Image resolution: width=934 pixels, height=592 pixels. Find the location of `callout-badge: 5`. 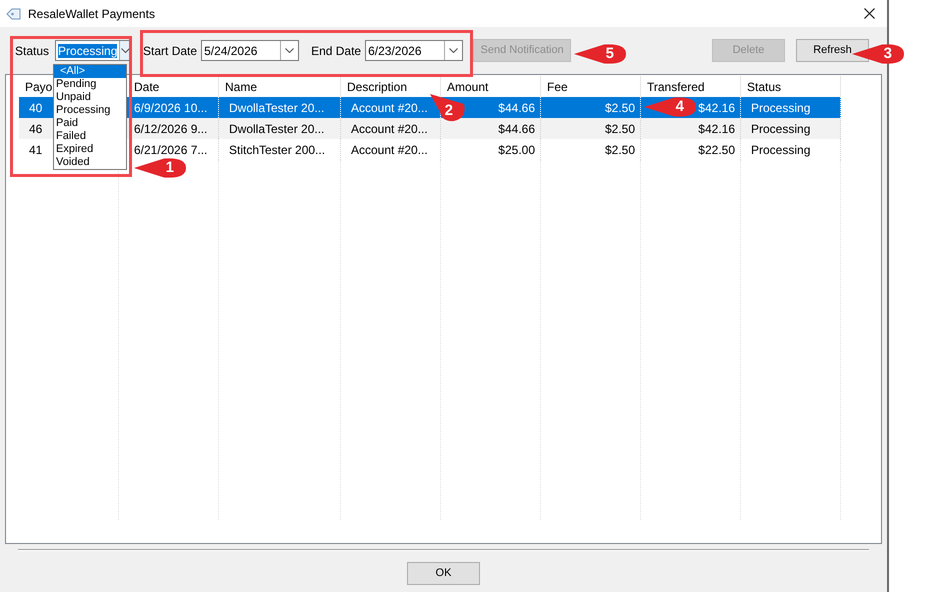

callout-badge: 5 is located at coordinates (601, 54).